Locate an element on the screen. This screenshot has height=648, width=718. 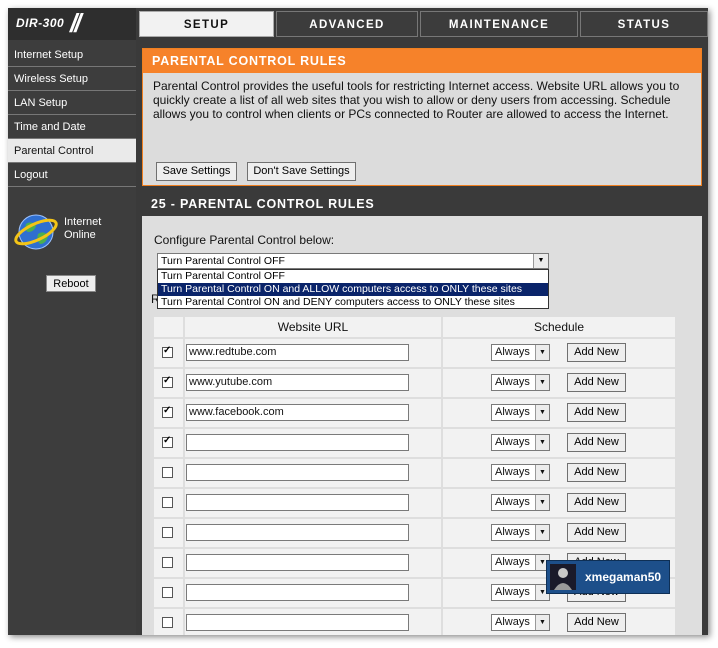
table-row-url-cell is located at coordinates (313, 473).